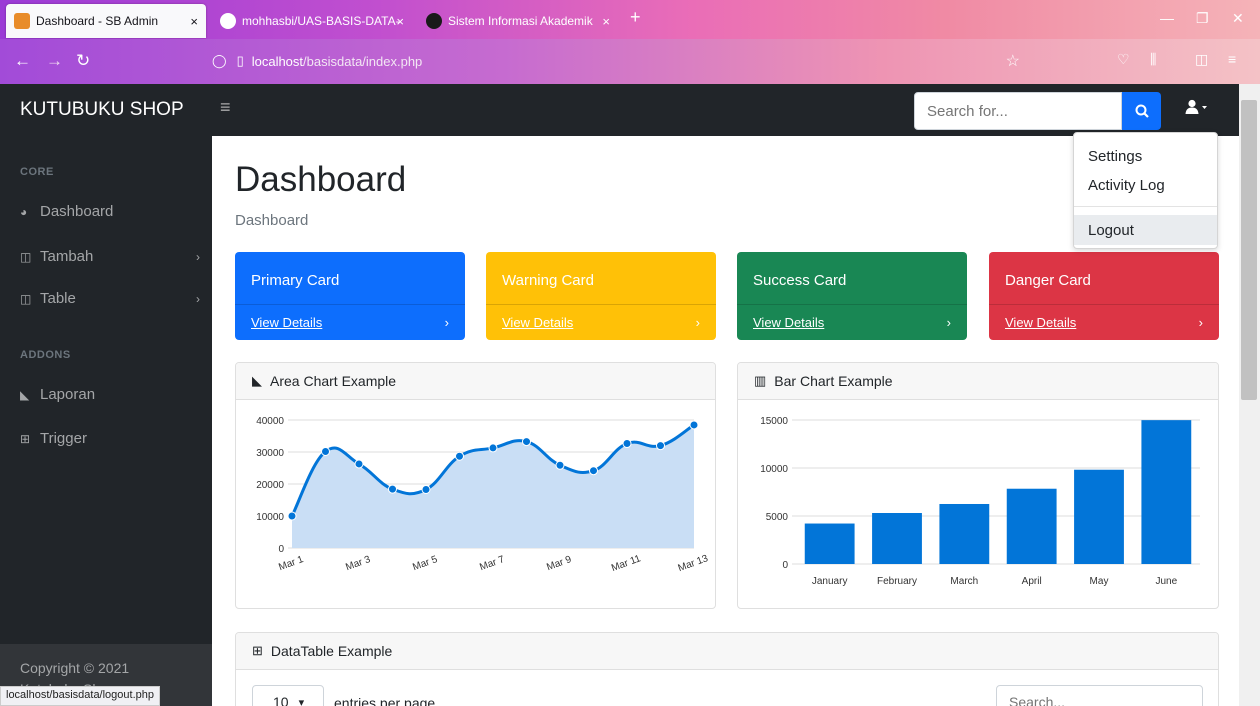 This screenshot has width=1260, height=706. Describe the element at coordinates (240, 60) in the screenshot. I see `page-icon: ▯` at that location.